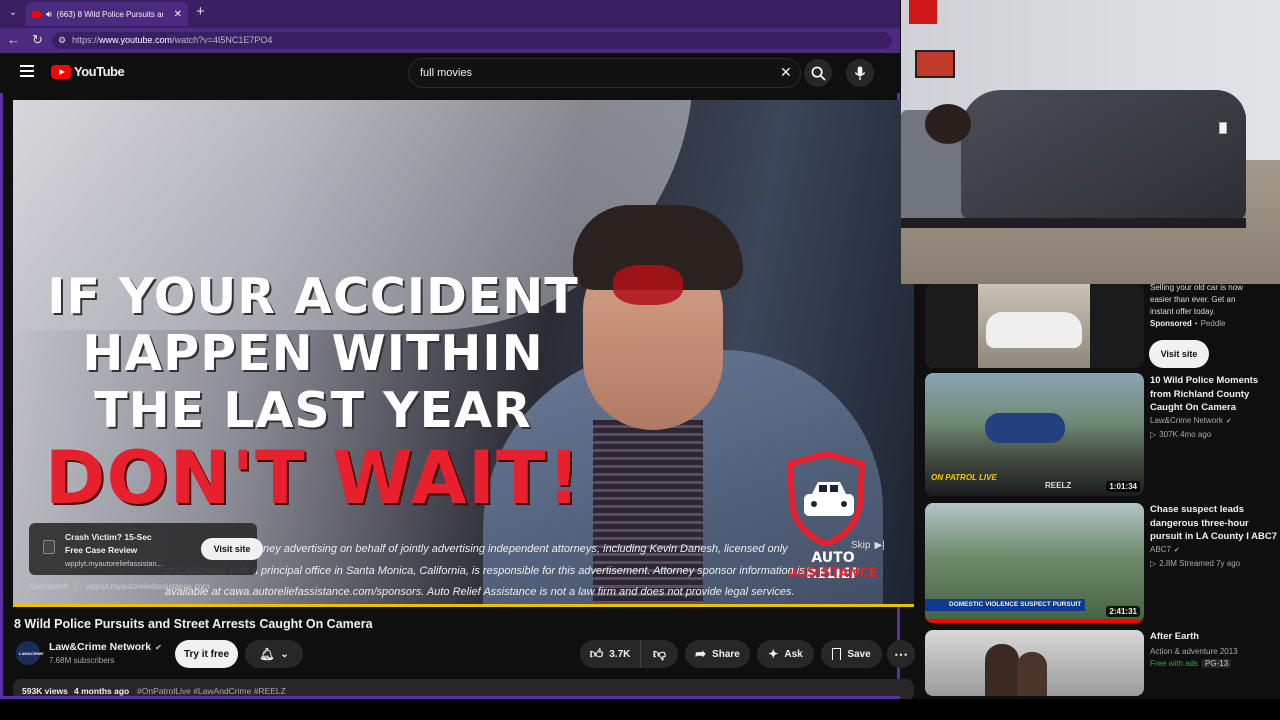 The height and width of the screenshot is (720, 1280). What do you see at coordinates (313, 296) in the screenshot?
I see `ad-headline-line-1: IF YOUR ACCIDENT` at bounding box center [313, 296].